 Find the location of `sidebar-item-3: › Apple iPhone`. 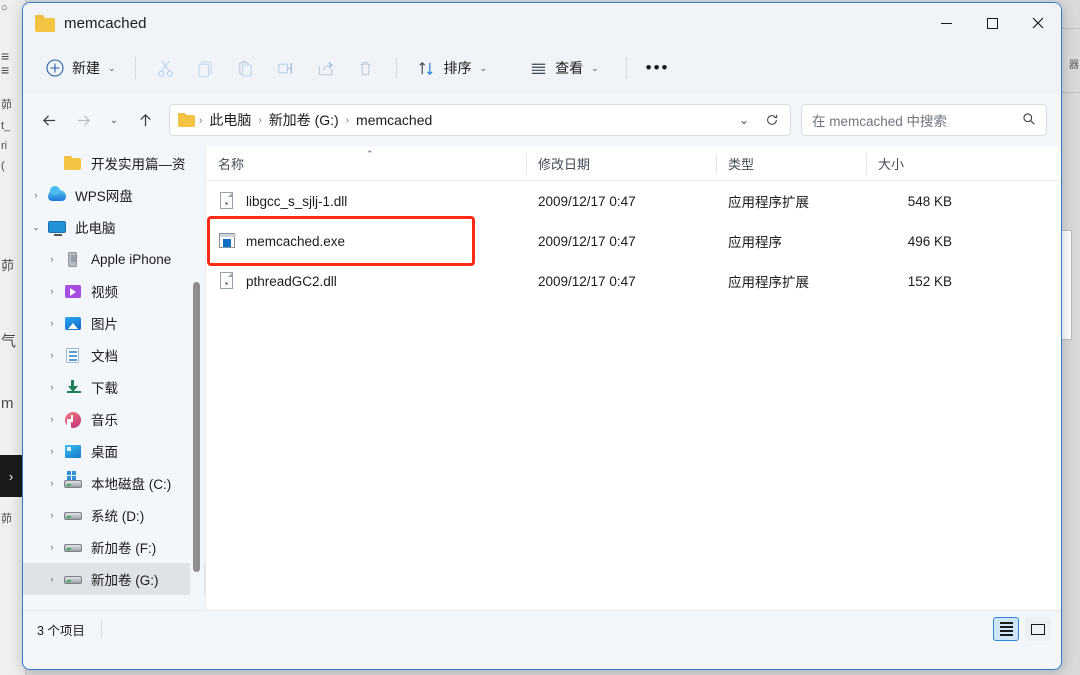

sidebar-item-3: › Apple iPhone is located at coordinates (114, 259).